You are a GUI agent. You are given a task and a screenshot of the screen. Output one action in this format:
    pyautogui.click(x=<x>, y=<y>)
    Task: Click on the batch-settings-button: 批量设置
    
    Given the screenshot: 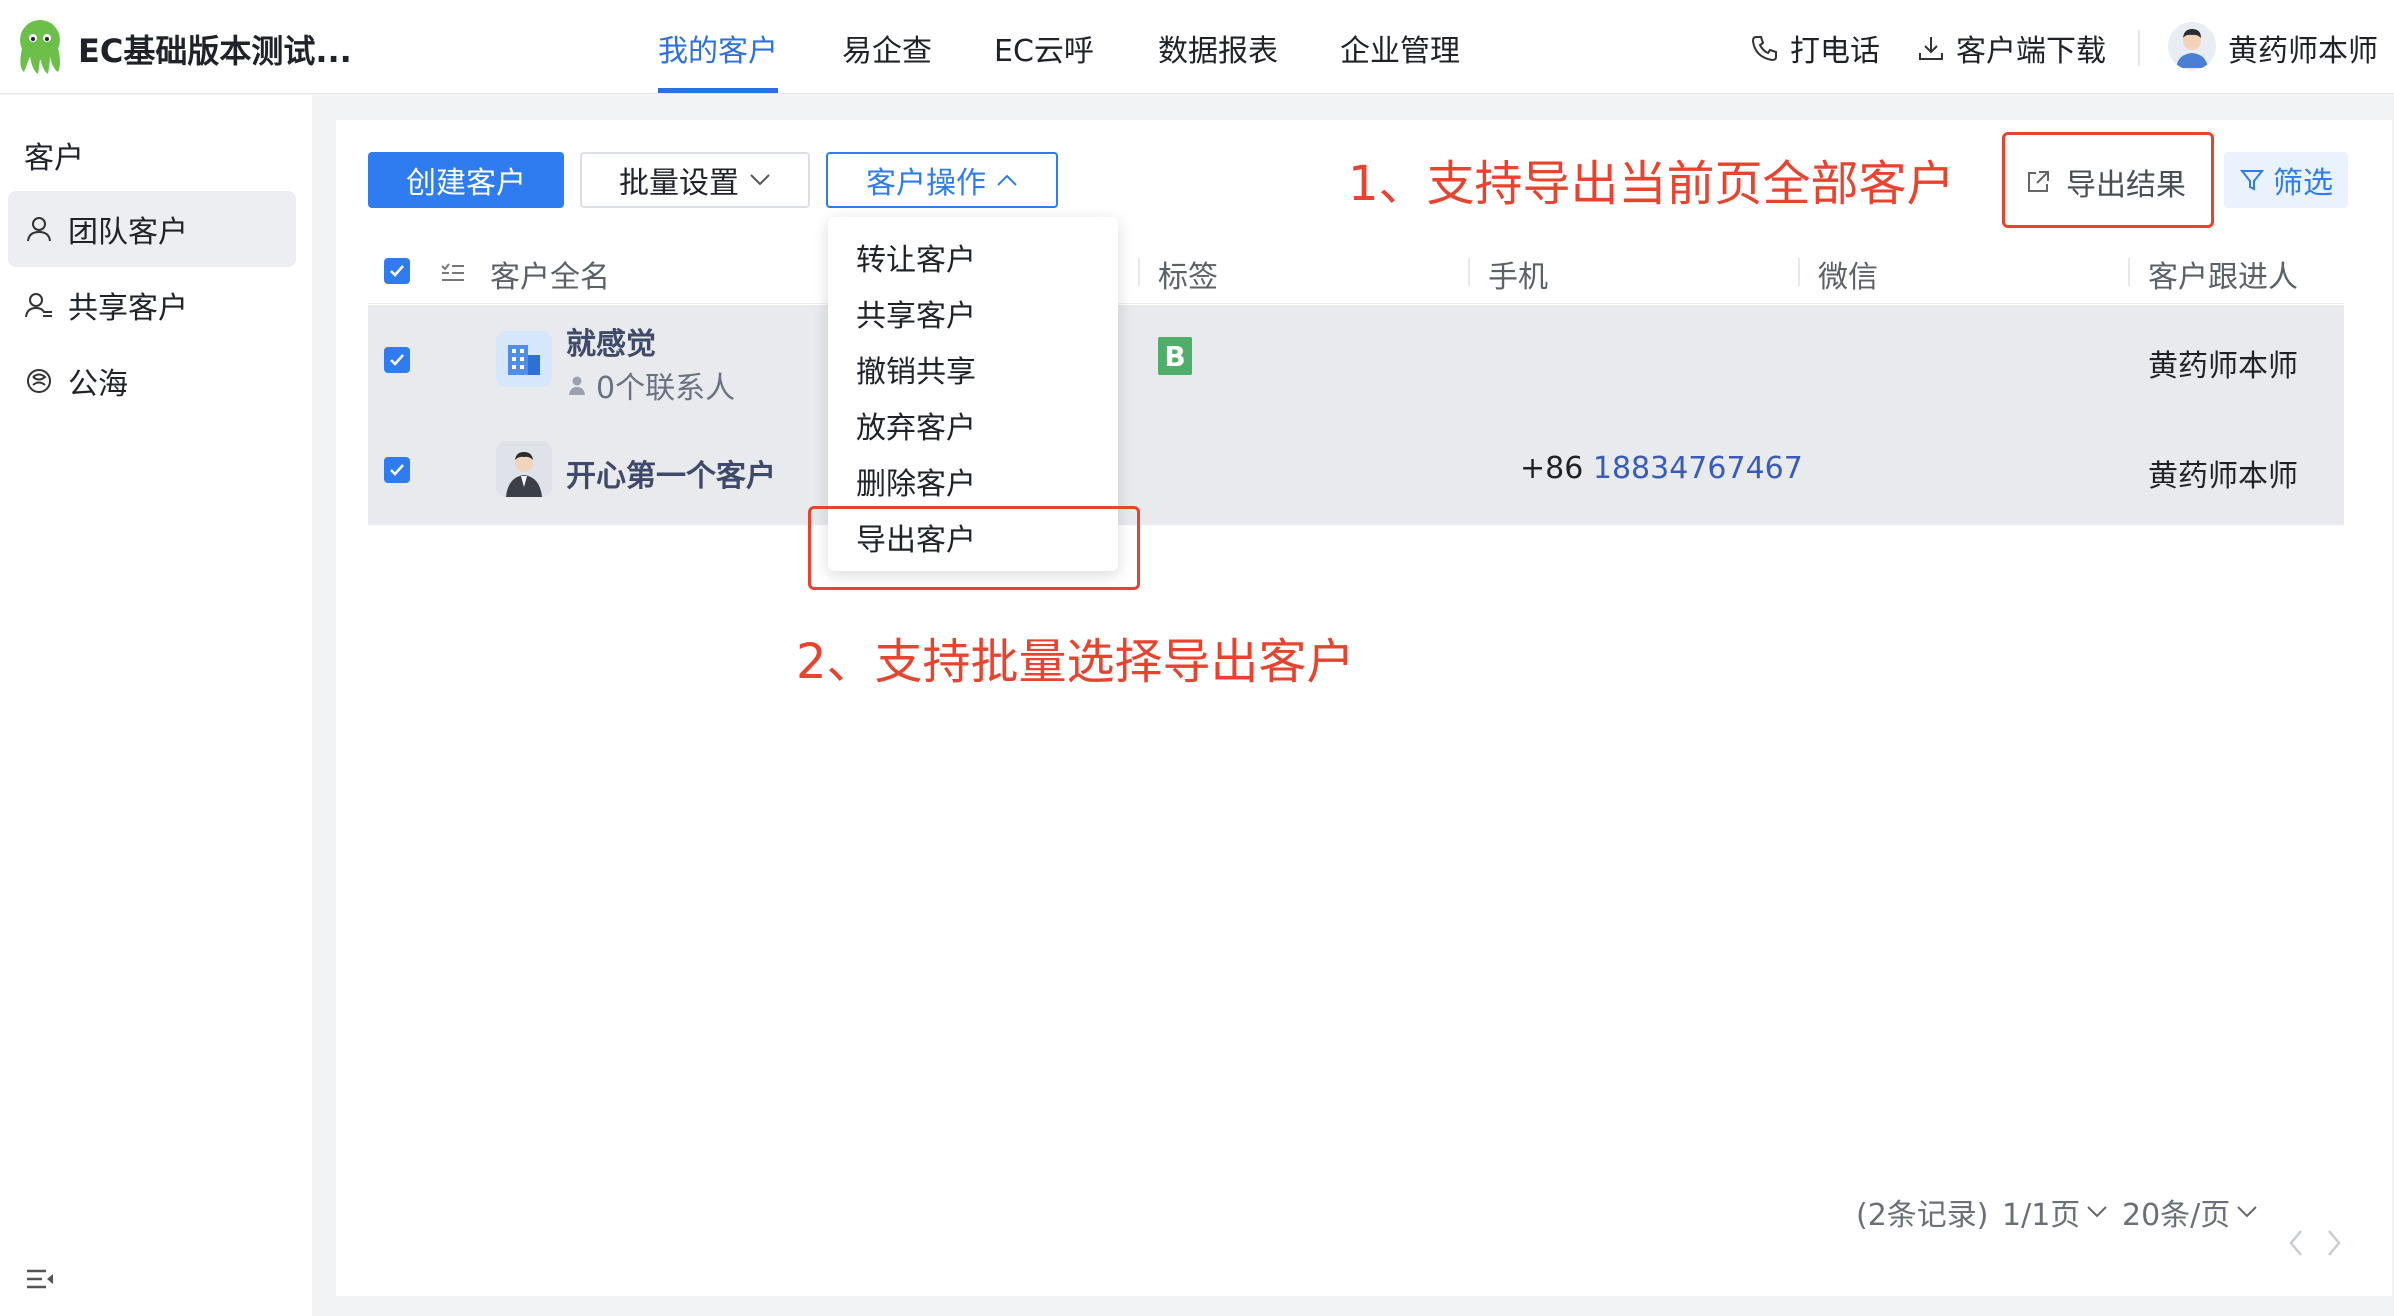 What is the action you would take?
    pyautogui.click(x=695, y=180)
    